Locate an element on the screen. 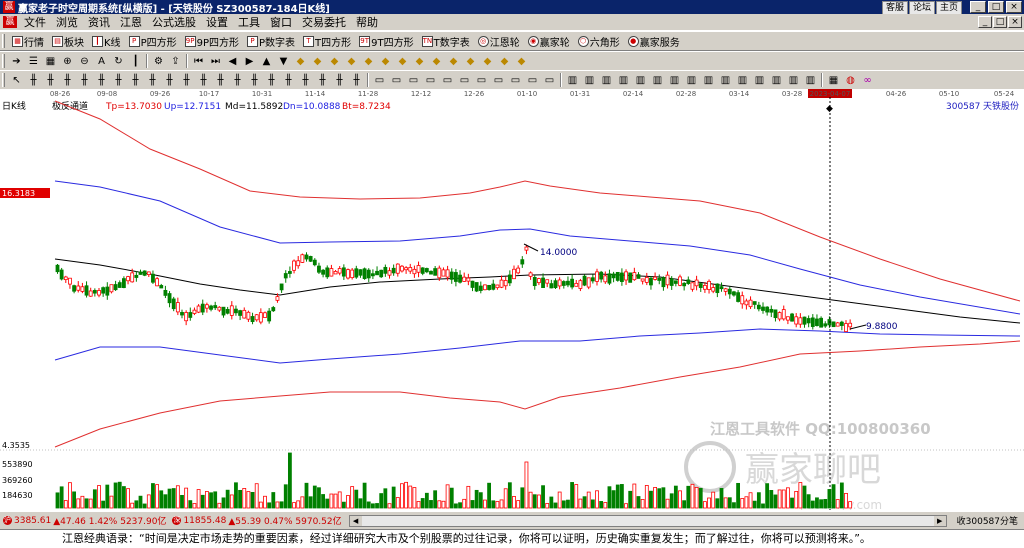 The image size is (1024, 548). font-icon: A is located at coordinates (101, 61).